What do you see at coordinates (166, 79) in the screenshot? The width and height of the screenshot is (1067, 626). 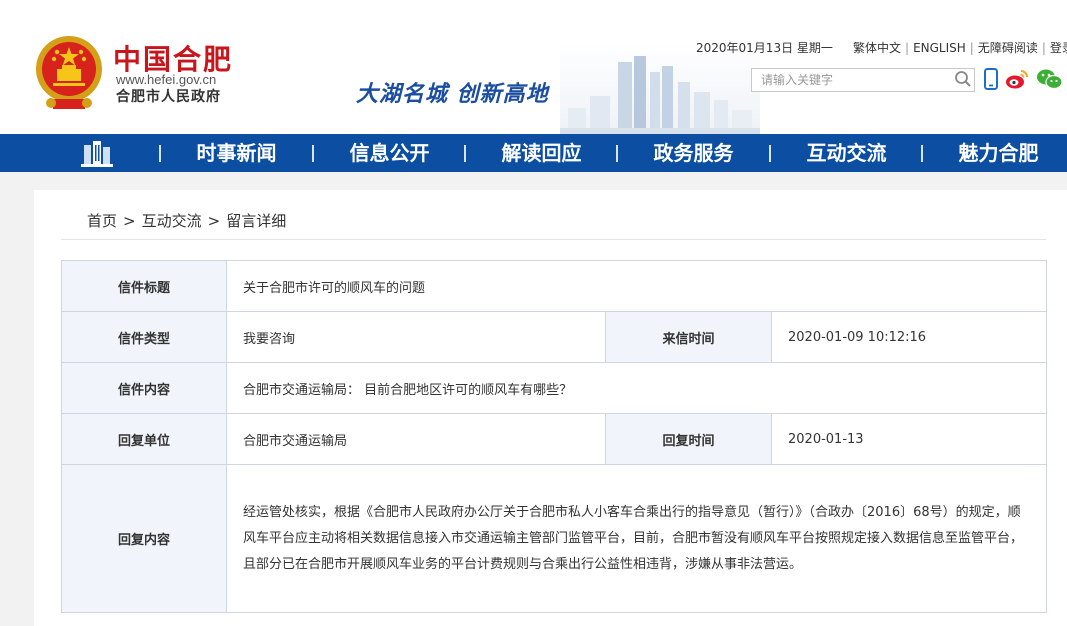 I see `site-url: www.hefei.gov.cn` at bounding box center [166, 79].